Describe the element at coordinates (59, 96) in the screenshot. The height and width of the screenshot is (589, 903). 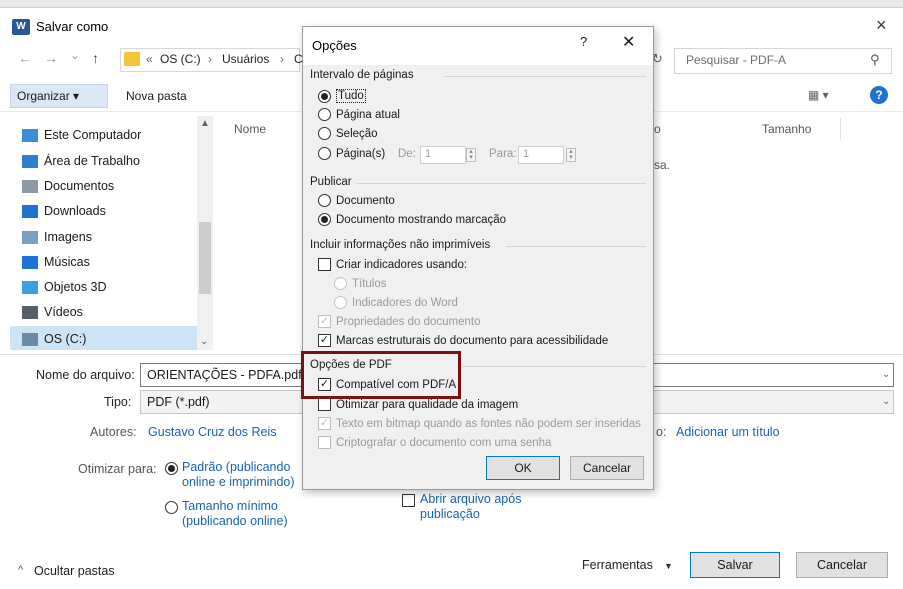
I see `organize-button: Organizar ▾` at that location.